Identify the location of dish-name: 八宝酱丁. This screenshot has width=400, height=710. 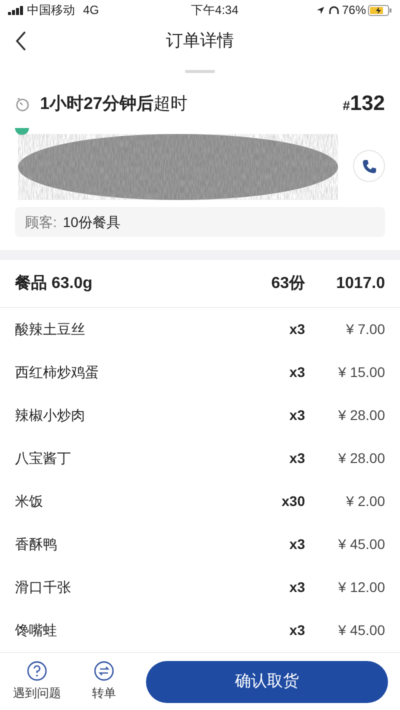
(43, 458).